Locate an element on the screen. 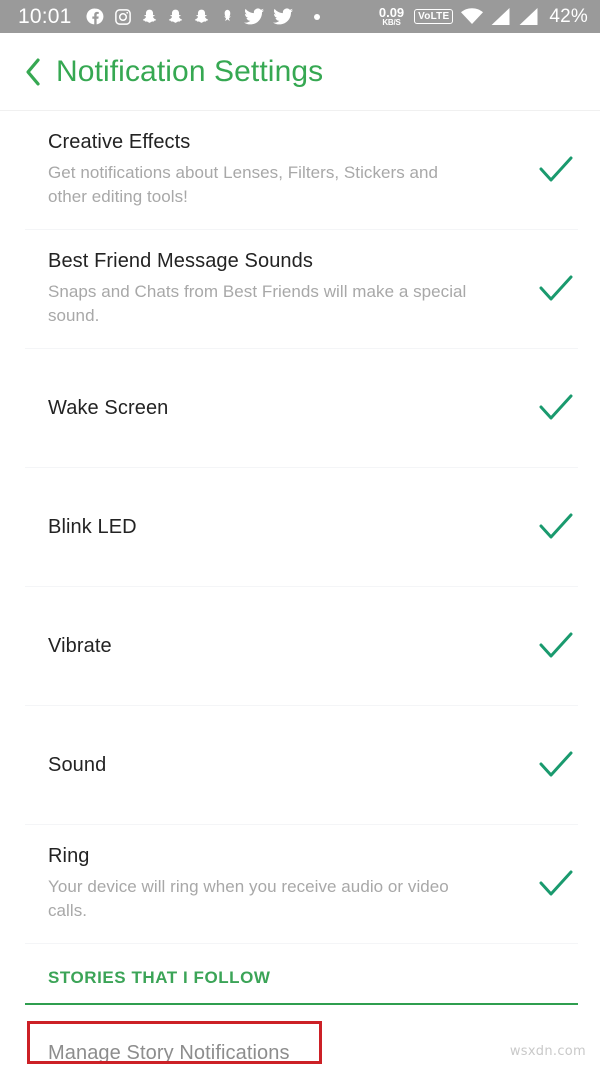 The image size is (600, 1066). setting-row-blink-led: Blink LED is located at coordinates (300, 527).